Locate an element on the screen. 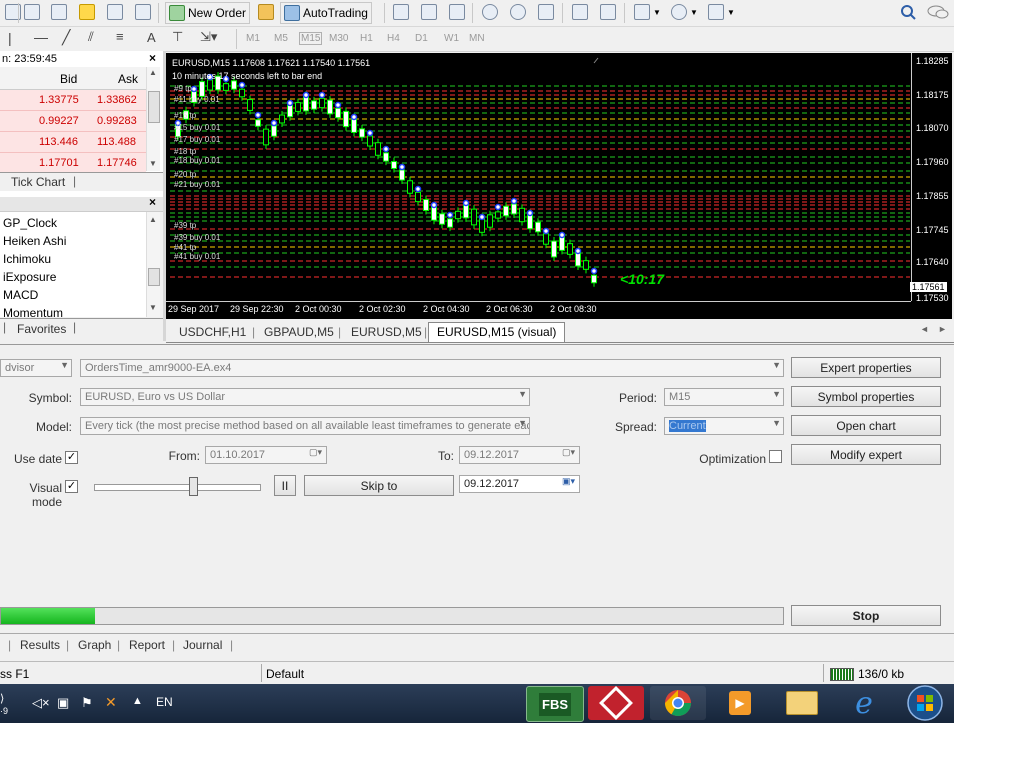 This screenshot has width=1024, height=768. market-watch-icon is located at coordinates (115, 12).